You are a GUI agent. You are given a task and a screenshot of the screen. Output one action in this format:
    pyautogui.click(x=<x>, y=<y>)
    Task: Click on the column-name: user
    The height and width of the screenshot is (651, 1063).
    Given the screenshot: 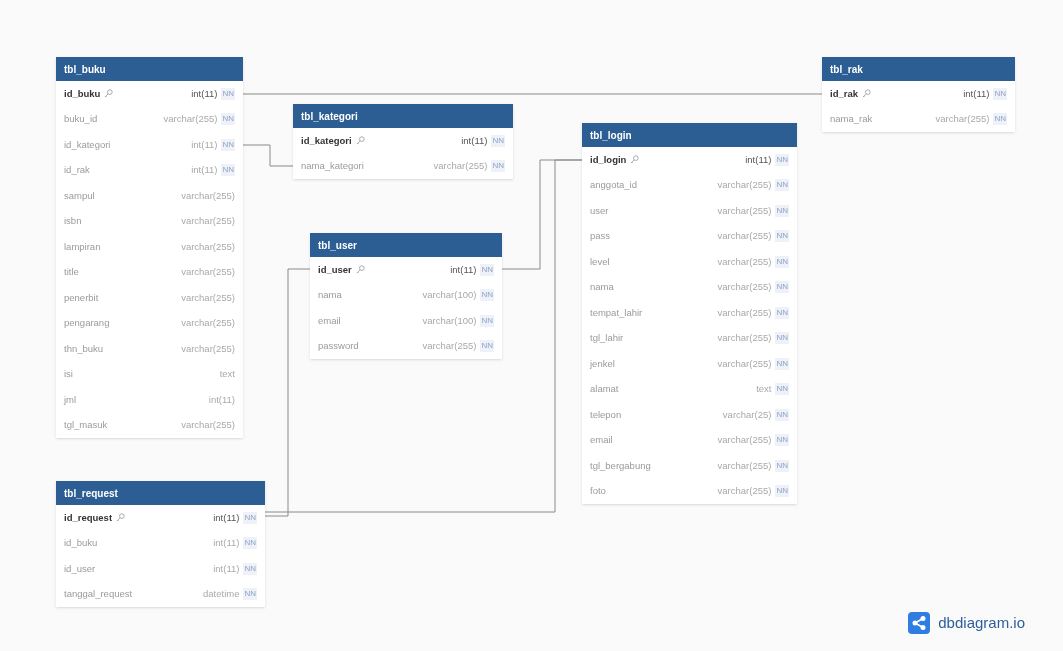 What is the action you would take?
    pyautogui.click(x=599, y=210)
    